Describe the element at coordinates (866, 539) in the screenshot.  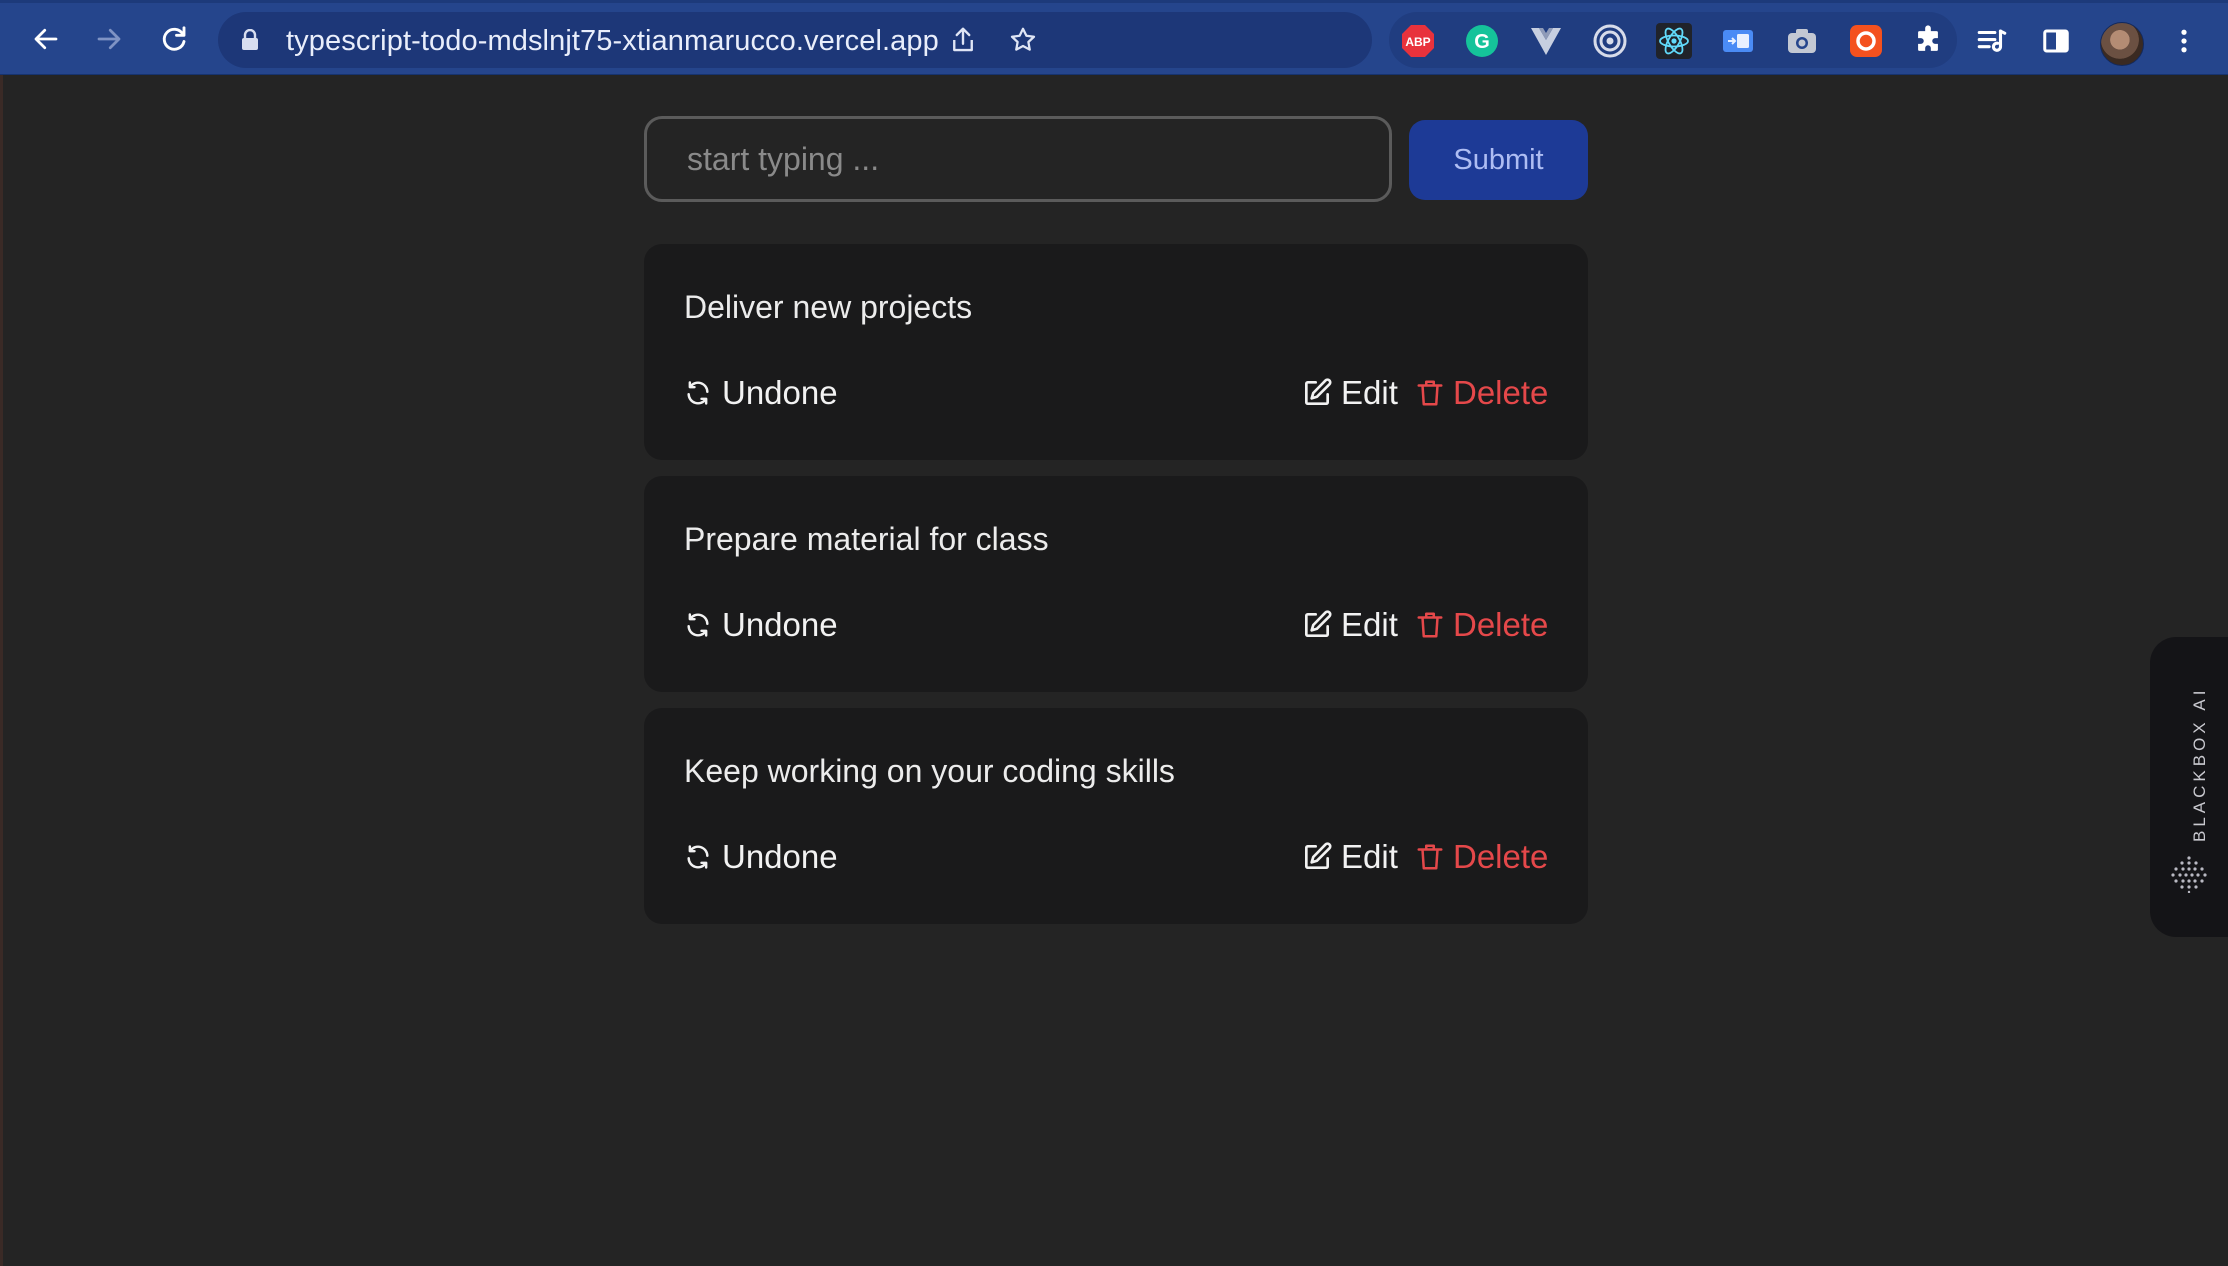
I see `todo-title: Prepare material for class` at that location.